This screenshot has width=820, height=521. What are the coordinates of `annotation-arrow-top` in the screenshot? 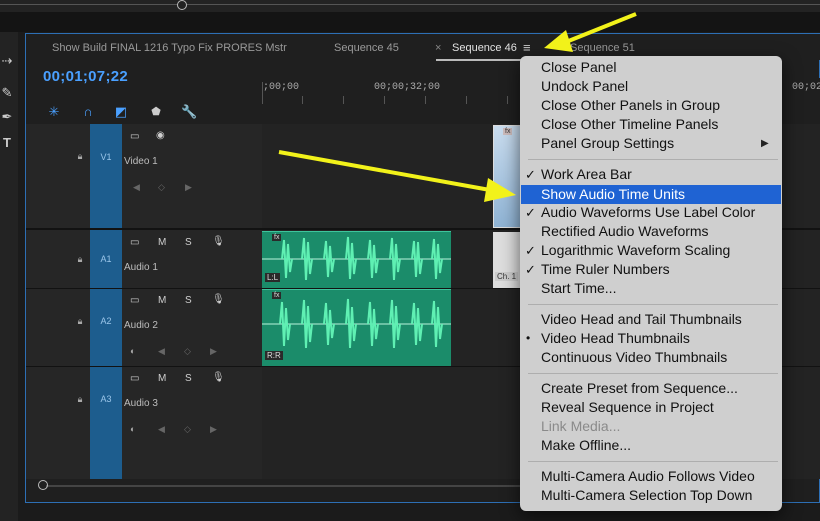 It's located at (590, 32).